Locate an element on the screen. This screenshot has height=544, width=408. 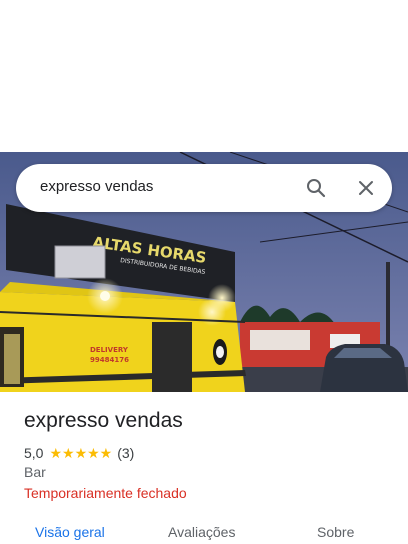
tab-reviews: Avaliações is located at coordinates (201, 532).